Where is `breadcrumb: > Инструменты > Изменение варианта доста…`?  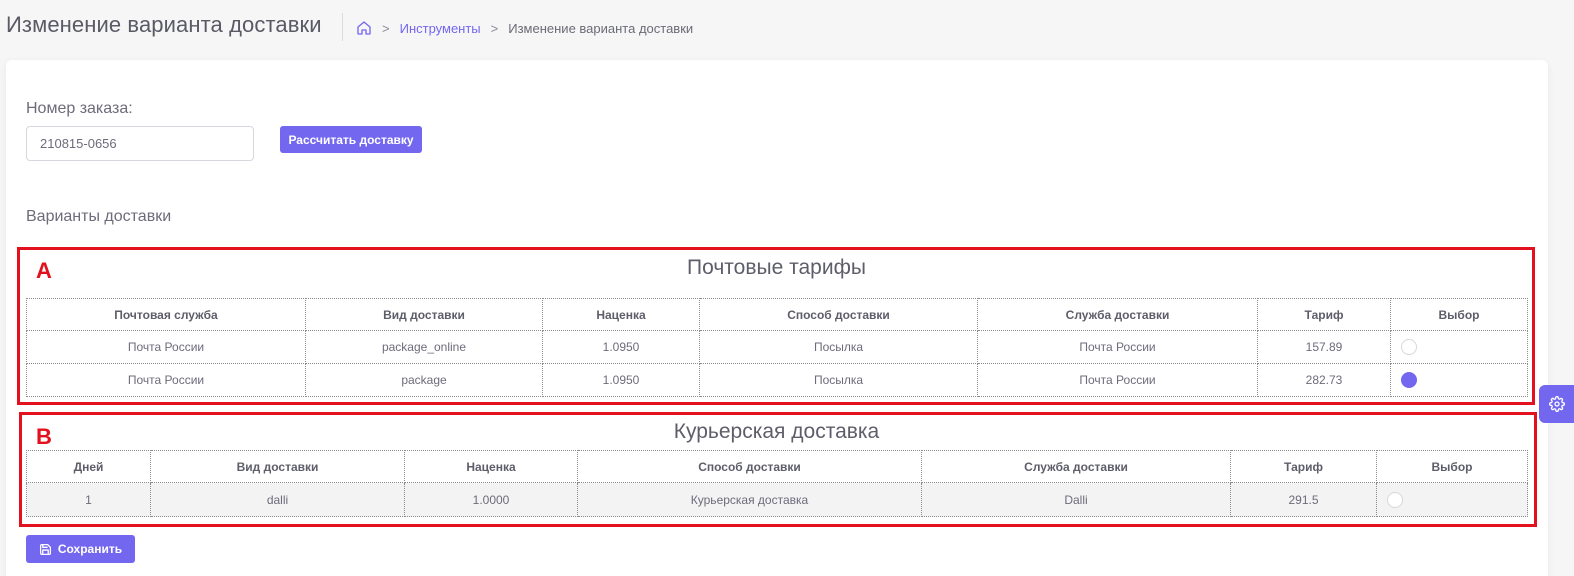
breadcrumb: > Инструменты > Изменение варианта доста… is located at coordinates (524, 28).